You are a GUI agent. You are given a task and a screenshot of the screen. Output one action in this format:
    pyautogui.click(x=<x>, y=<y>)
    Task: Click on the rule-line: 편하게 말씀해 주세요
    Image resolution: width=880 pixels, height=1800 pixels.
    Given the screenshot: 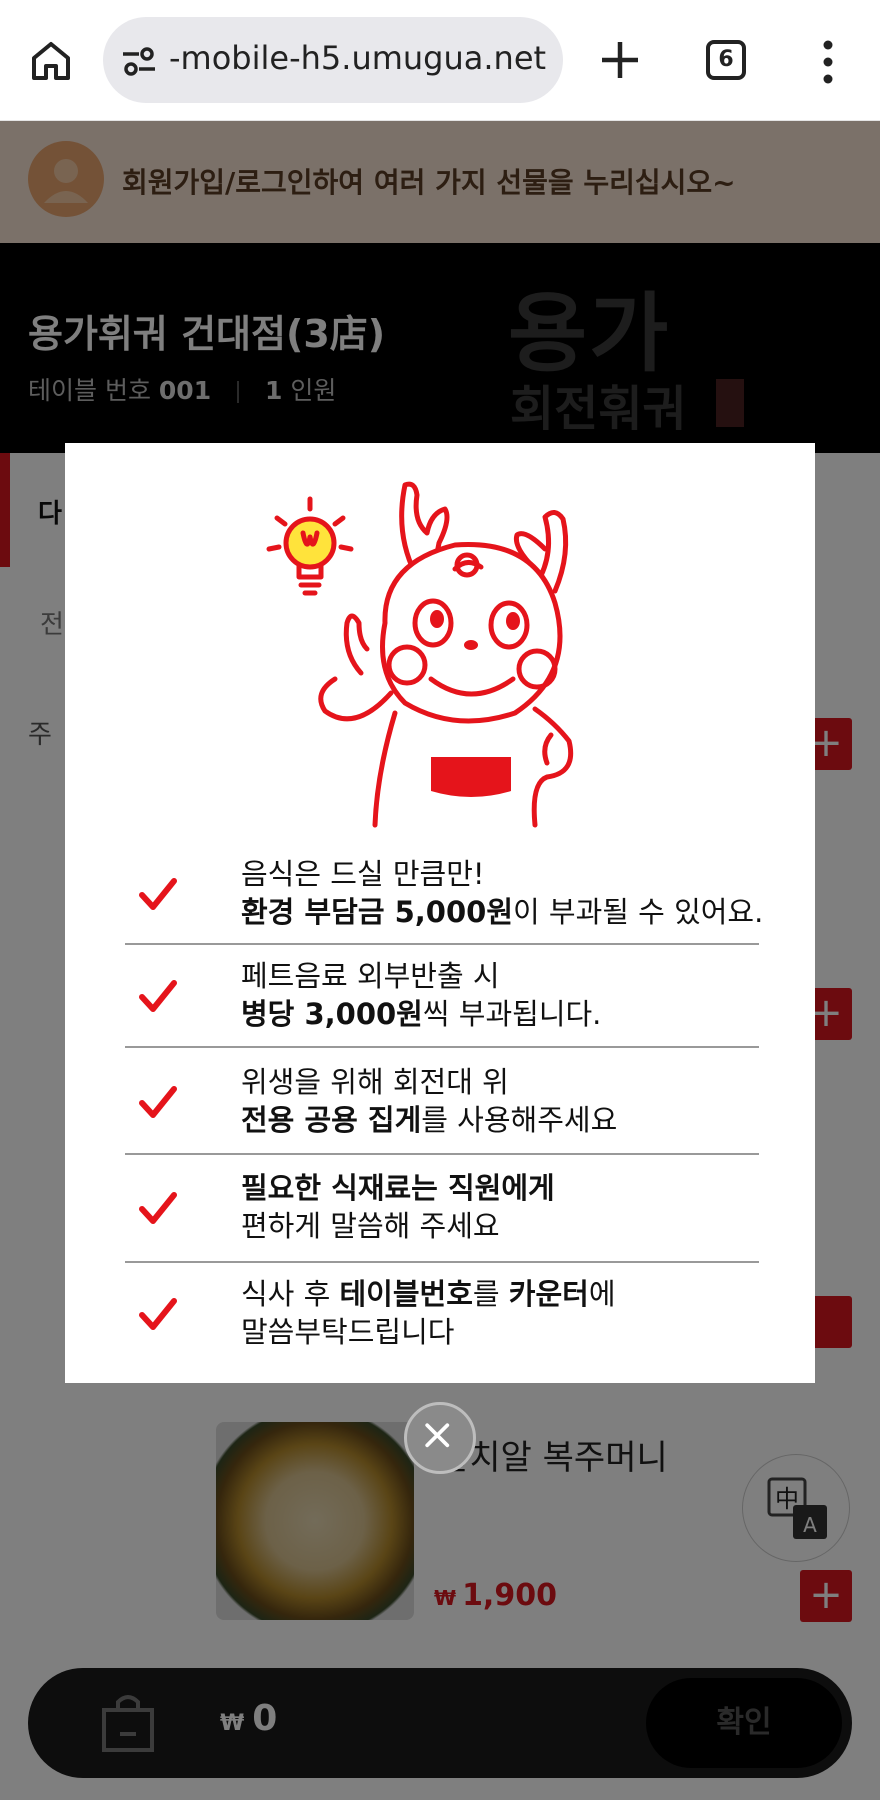 What is the action you would take?
    pyautogui.click(x=370, y=1226)
    